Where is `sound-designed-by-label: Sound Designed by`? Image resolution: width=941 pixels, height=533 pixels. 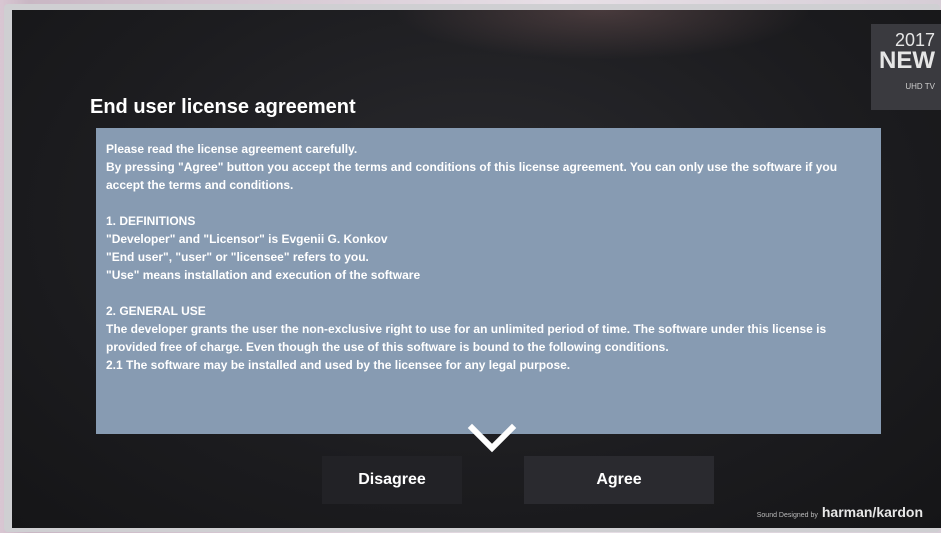 sound-designed-by-label: Sound Designed by is located at coordinates (787, 515).